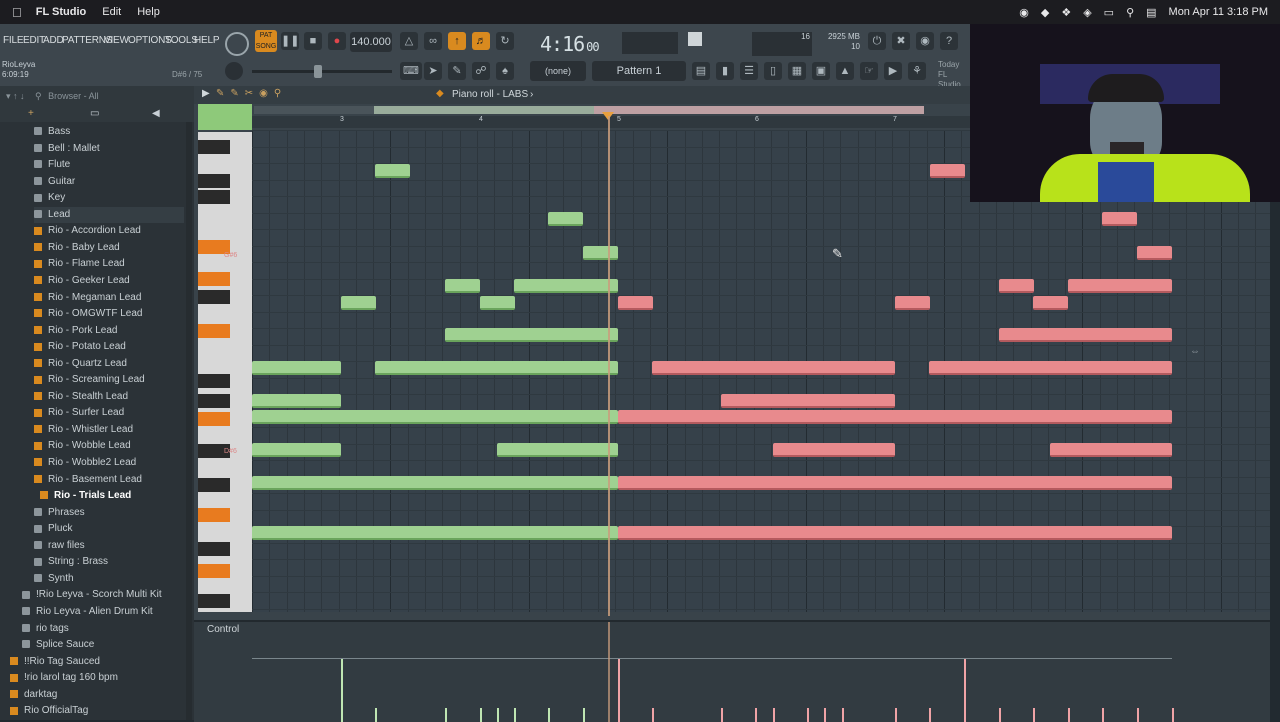 The height and width of the screenshot is (722, 1280). Describe the element at coordinates (81, 397) in the screenshot. I see `browser-file: Rio - Stealth Lead` at that location.